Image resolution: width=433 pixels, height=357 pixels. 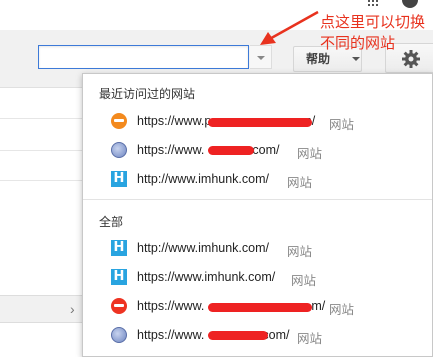 I want to click on menu-item-all-2: H https://www.imhunk.com/ 网站, so click(x=257, y=277).